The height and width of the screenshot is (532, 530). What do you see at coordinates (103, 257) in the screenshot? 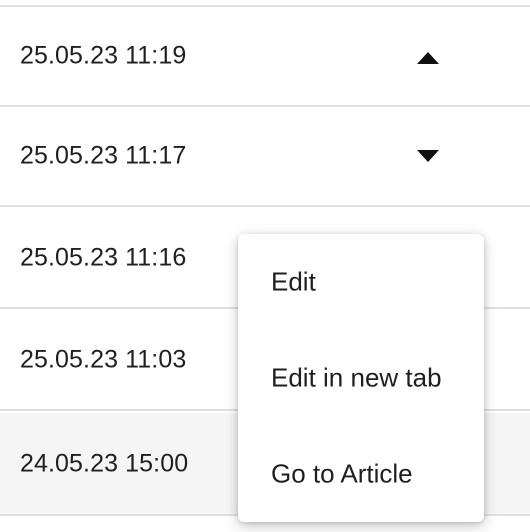
I see `row-date: 25.05.23 11:16` at bounding box center [103, 257].